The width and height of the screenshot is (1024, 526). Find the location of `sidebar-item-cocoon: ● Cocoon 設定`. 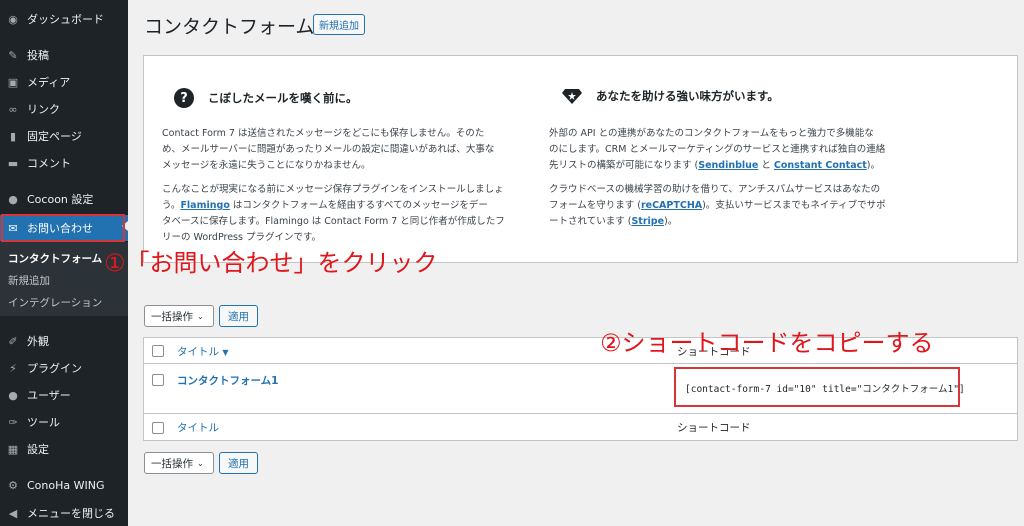

sidebar-item-cocoon: ● Cocoon 設定 is located at coordinates (64, 199).